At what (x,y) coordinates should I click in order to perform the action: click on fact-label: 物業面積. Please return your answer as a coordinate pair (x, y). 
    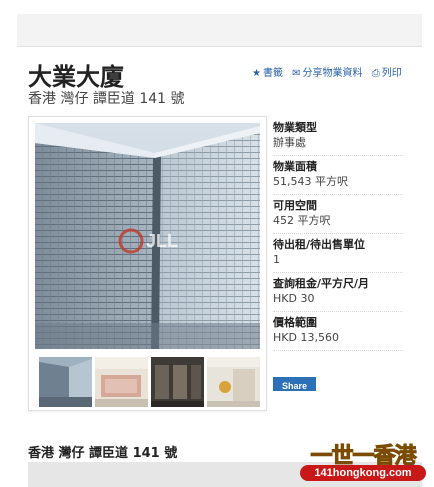
    Looking at the image, I should click on (295, 166).